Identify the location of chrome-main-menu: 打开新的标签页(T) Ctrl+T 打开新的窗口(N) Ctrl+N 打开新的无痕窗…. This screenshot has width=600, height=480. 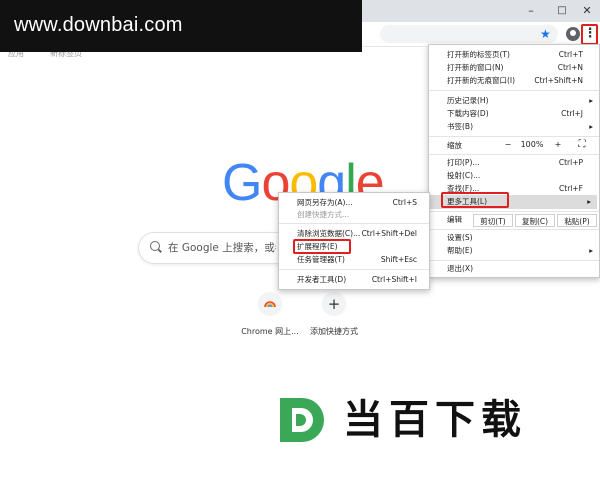
(514, 161).